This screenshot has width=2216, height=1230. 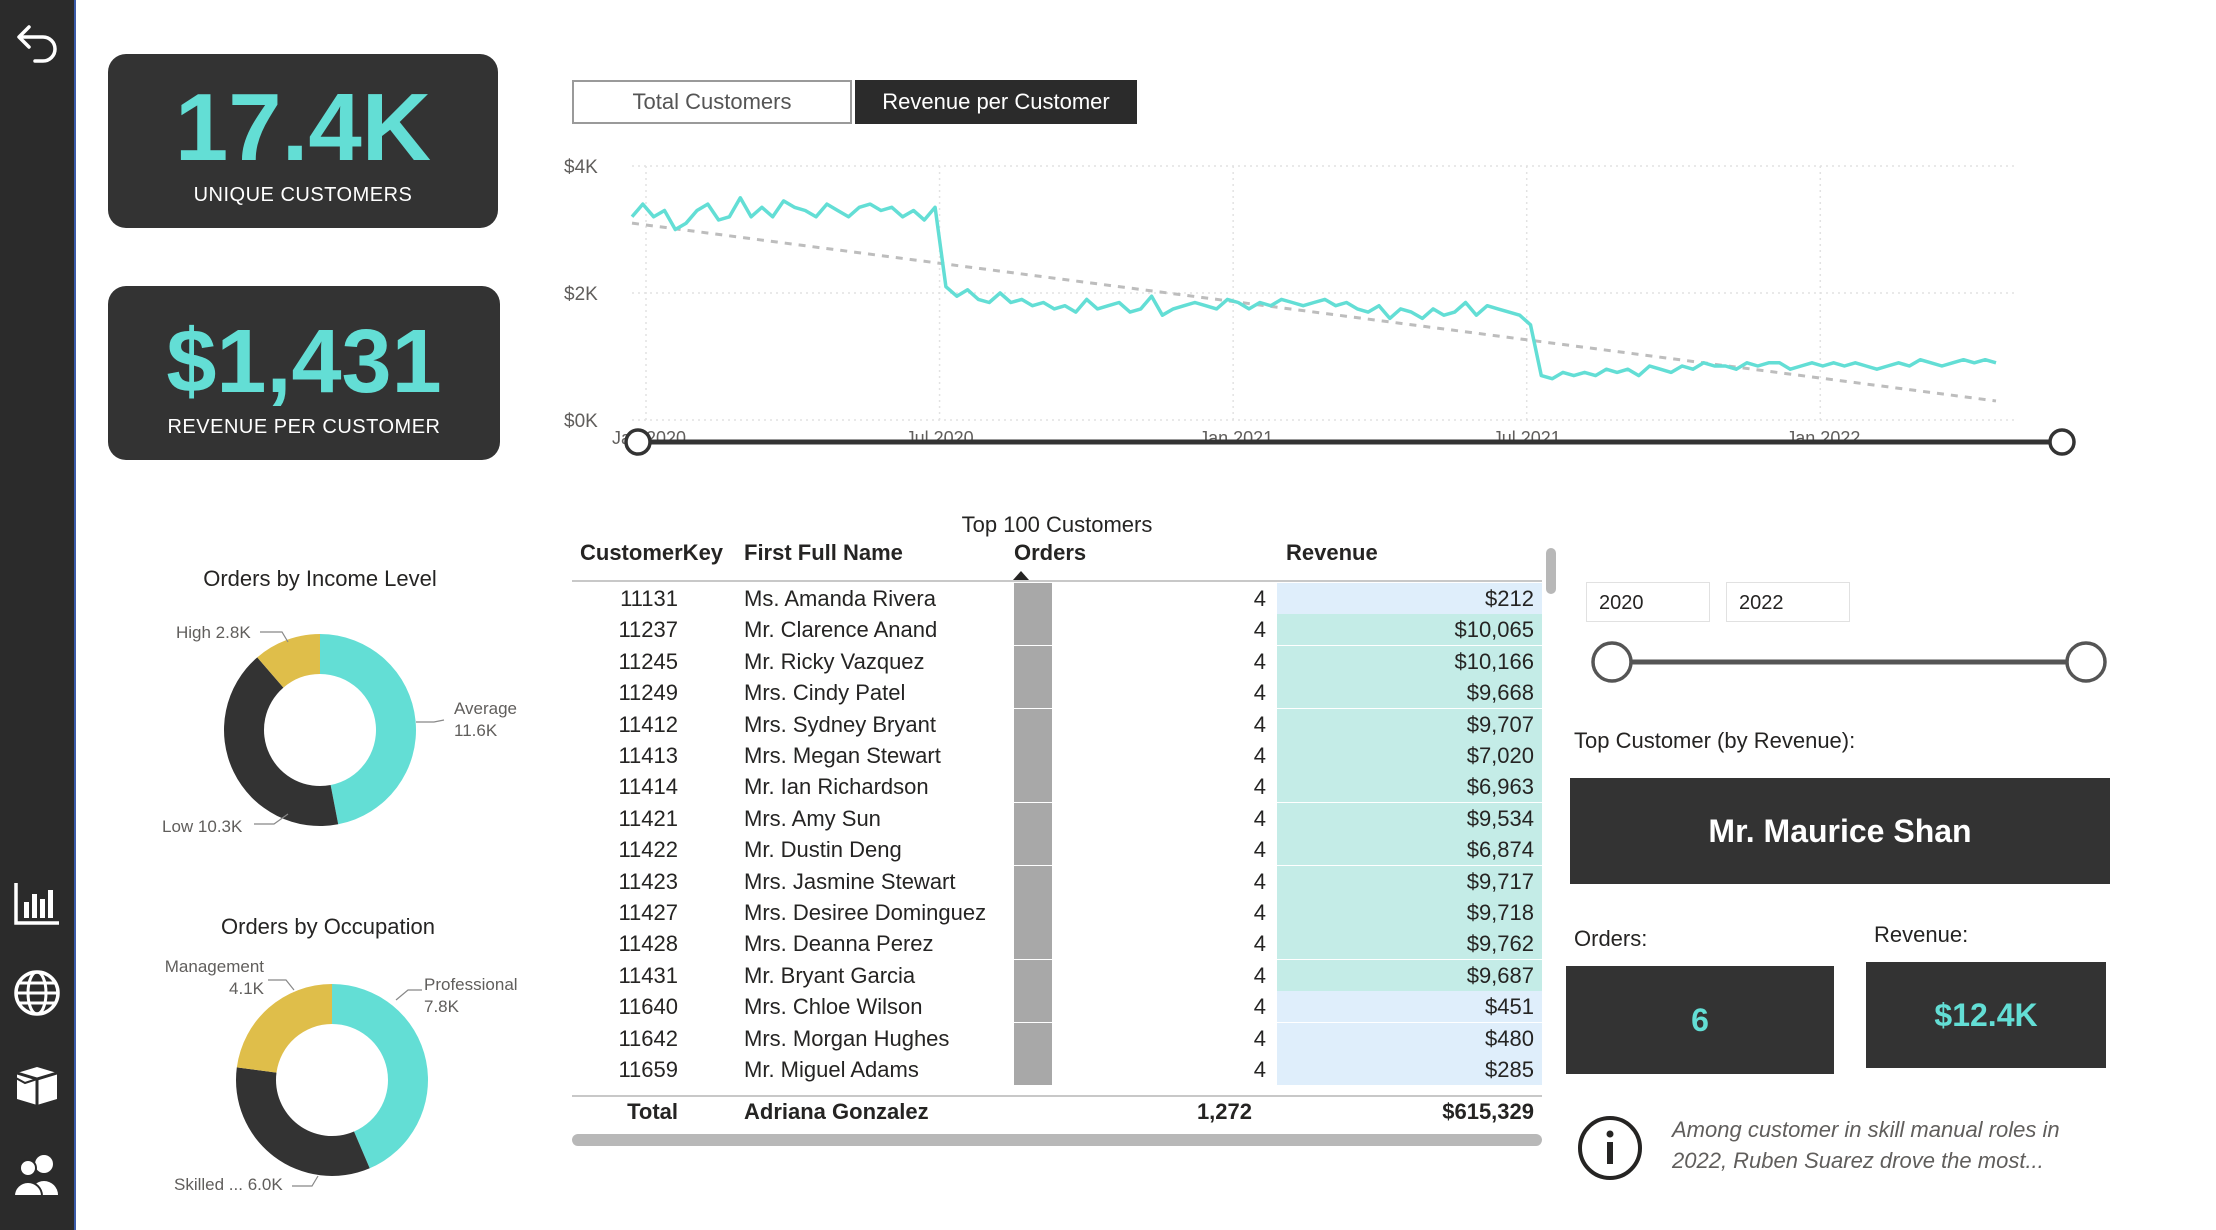 What do you see at coordinates (1057, 1111) in the screenshot?
I see `total-row: Total Adriana Gonzalez 1,272 $615,329` at bounding box center [1057, 1111].